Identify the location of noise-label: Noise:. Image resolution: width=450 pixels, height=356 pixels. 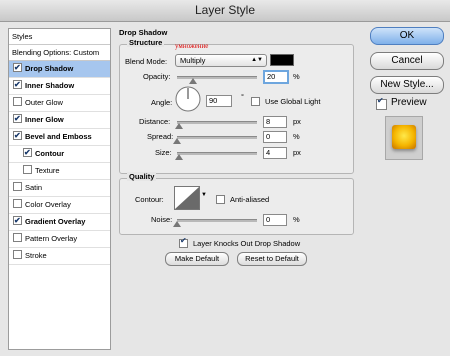
(162, 219).